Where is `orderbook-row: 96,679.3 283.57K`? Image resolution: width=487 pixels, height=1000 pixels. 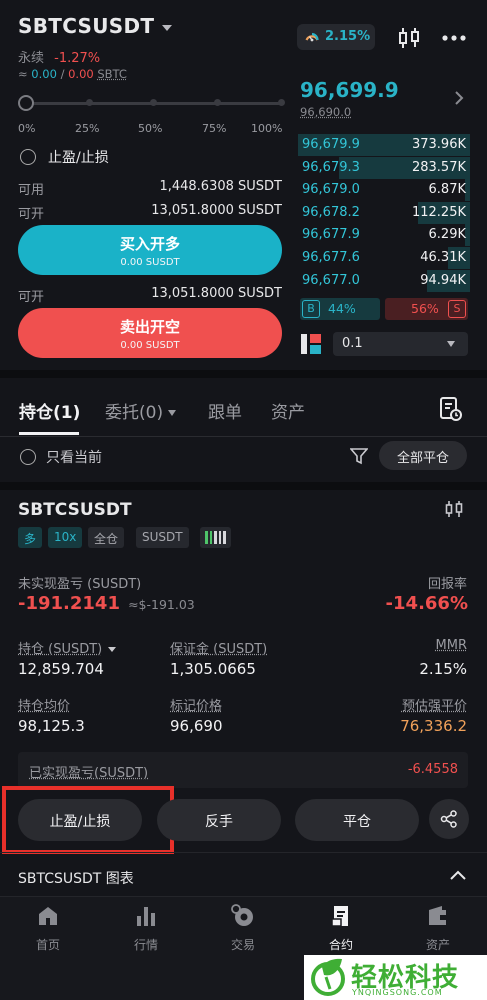
orderbook-row: 96,679.3 283.57K is located at coordinates (384, 167).